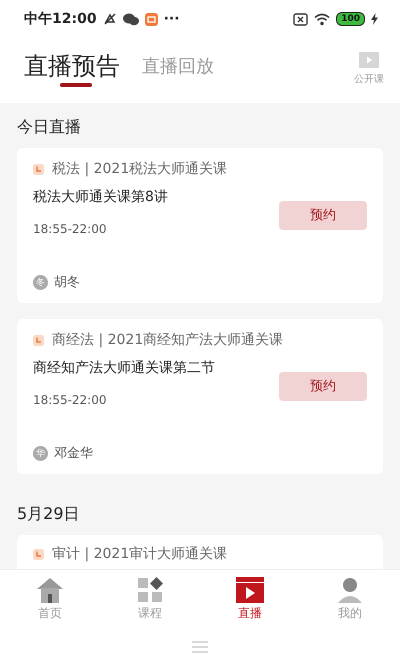 The image size is (400, 666). What do you see at coordinates (168, 340) in the screenshot?
I see `course-category: 商经法 | 2021商经知产法大师通关课` at bounding box center [168, 340].